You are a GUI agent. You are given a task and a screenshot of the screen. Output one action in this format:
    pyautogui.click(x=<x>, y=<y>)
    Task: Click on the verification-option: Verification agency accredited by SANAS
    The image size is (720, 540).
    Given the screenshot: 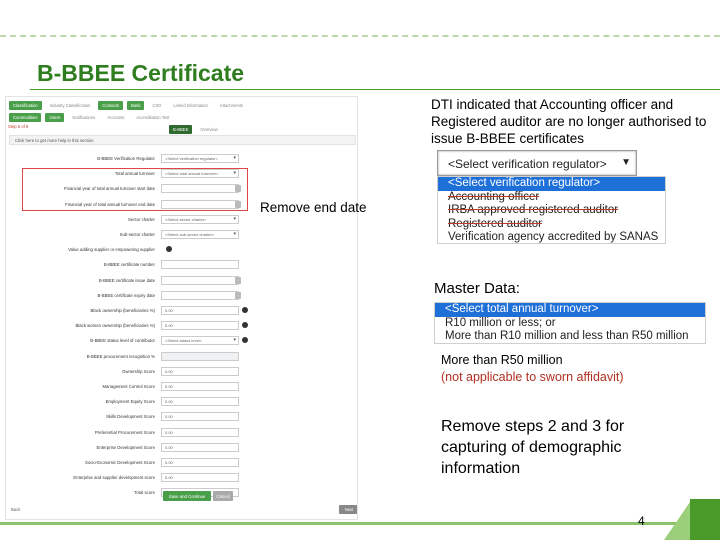 What is the action you would take?
    pyautogui.click(x=551, y=237)
    